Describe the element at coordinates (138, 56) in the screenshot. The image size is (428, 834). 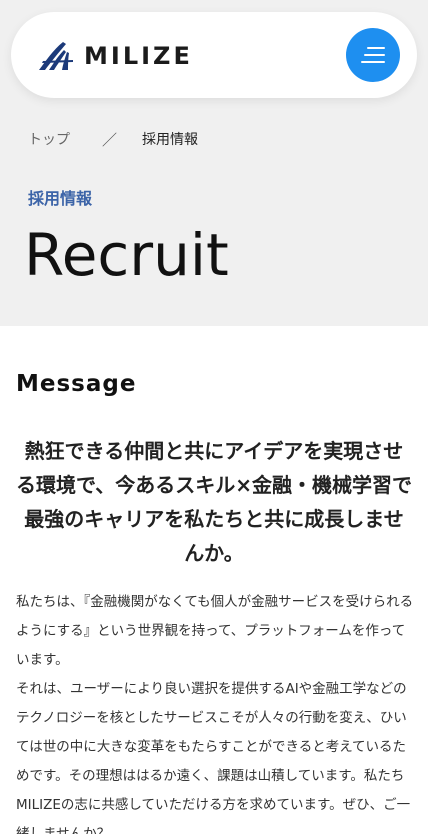
I see `logo-text: MILIZE` at that location.